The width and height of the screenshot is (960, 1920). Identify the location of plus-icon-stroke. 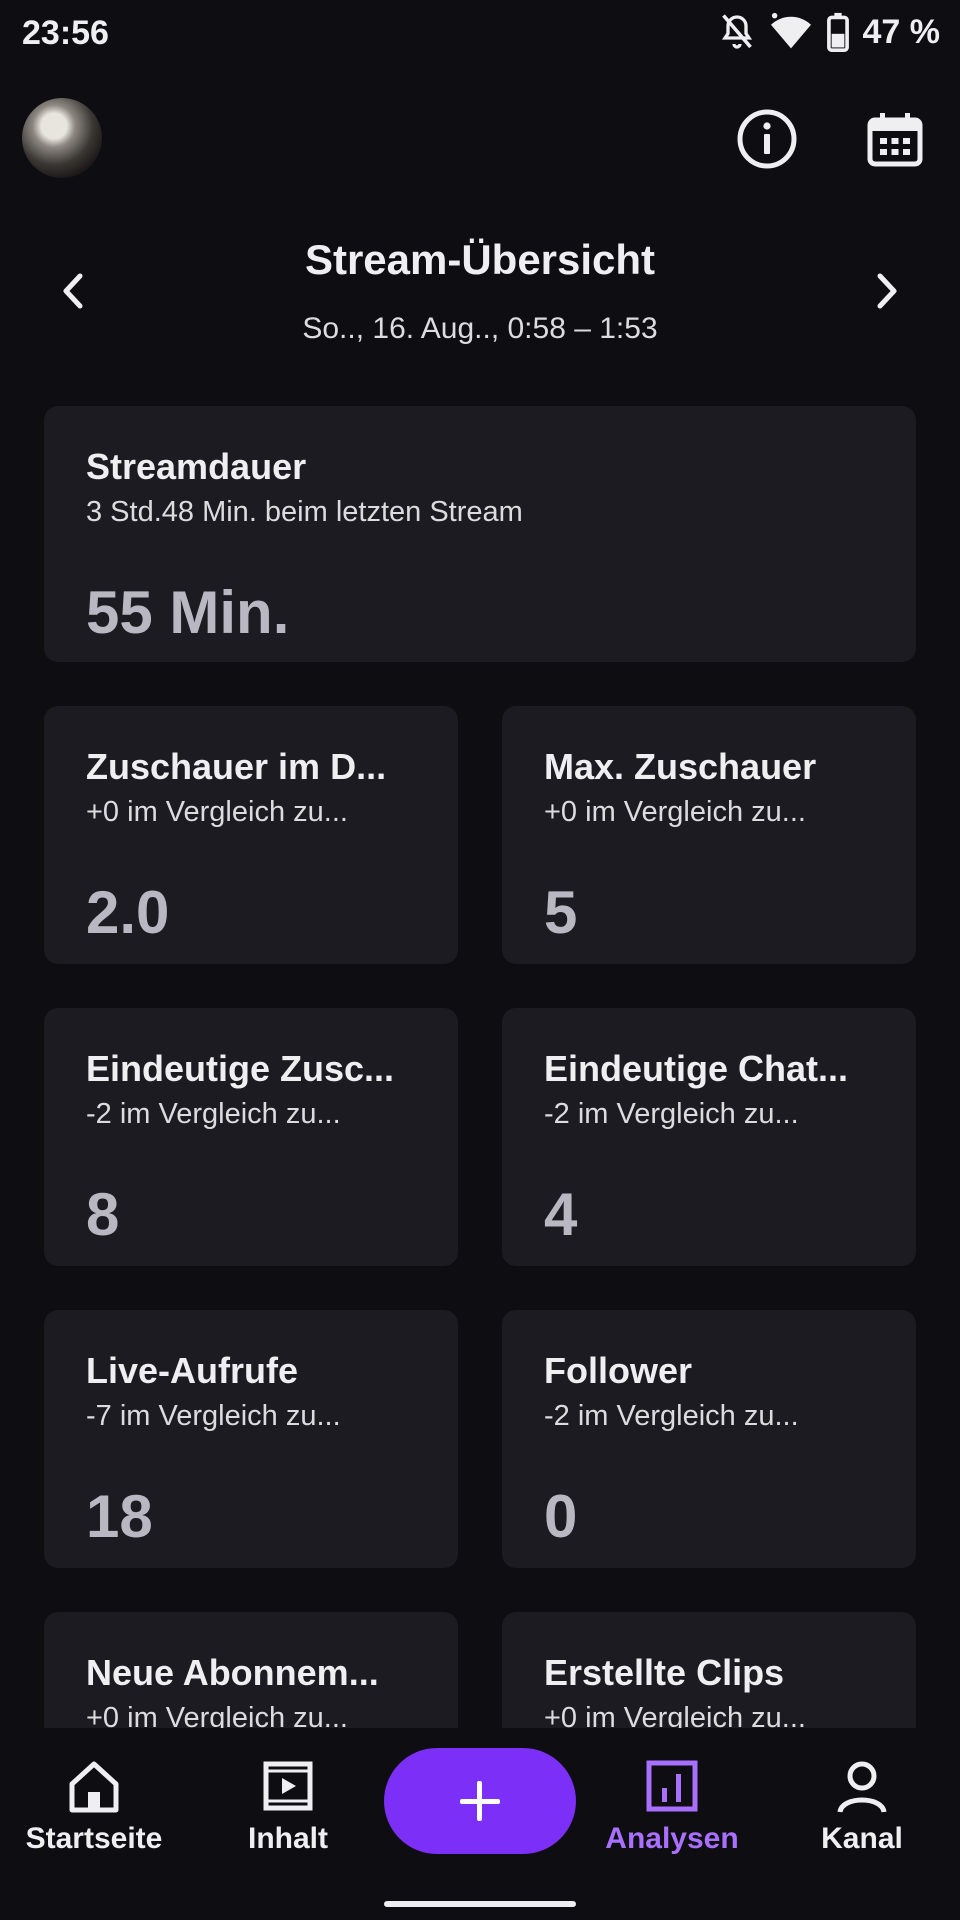
(479, 1801).